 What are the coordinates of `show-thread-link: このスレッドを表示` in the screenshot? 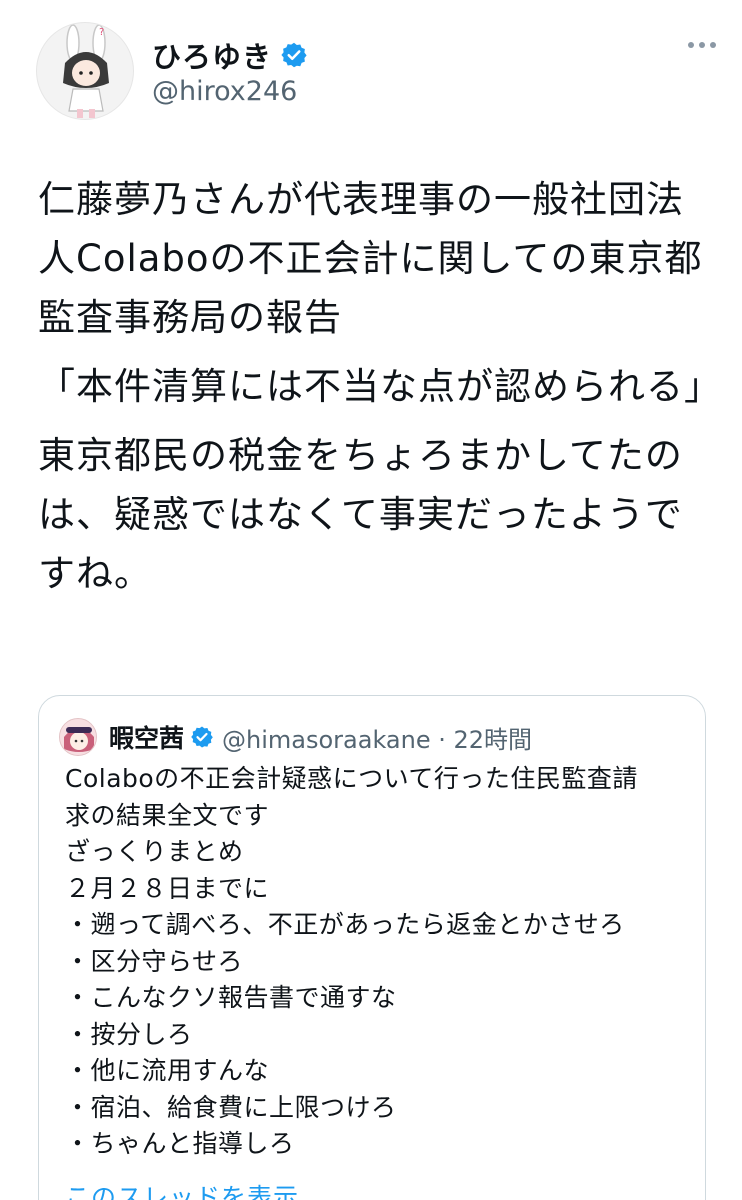 It's located at (182, 1189).